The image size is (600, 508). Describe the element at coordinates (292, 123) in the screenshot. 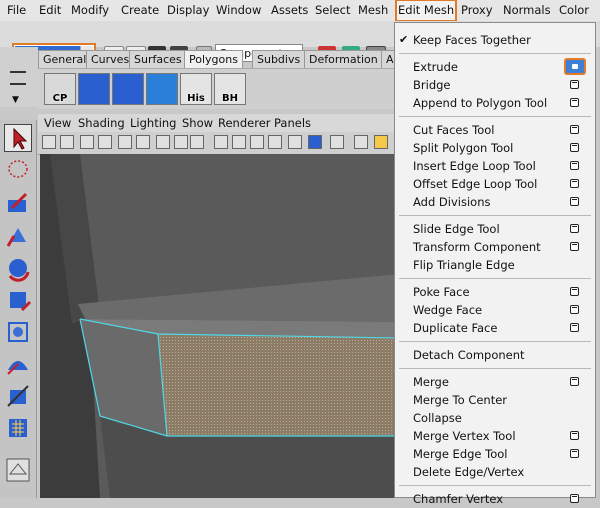

I see `panel-menu-panels: Panels` at that location.